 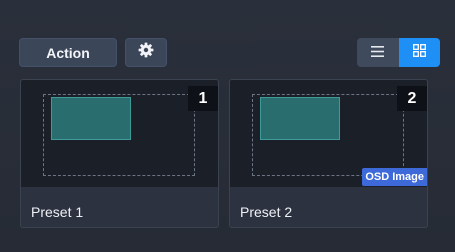 I want to click on settings-button, so click(x=146, y=52).